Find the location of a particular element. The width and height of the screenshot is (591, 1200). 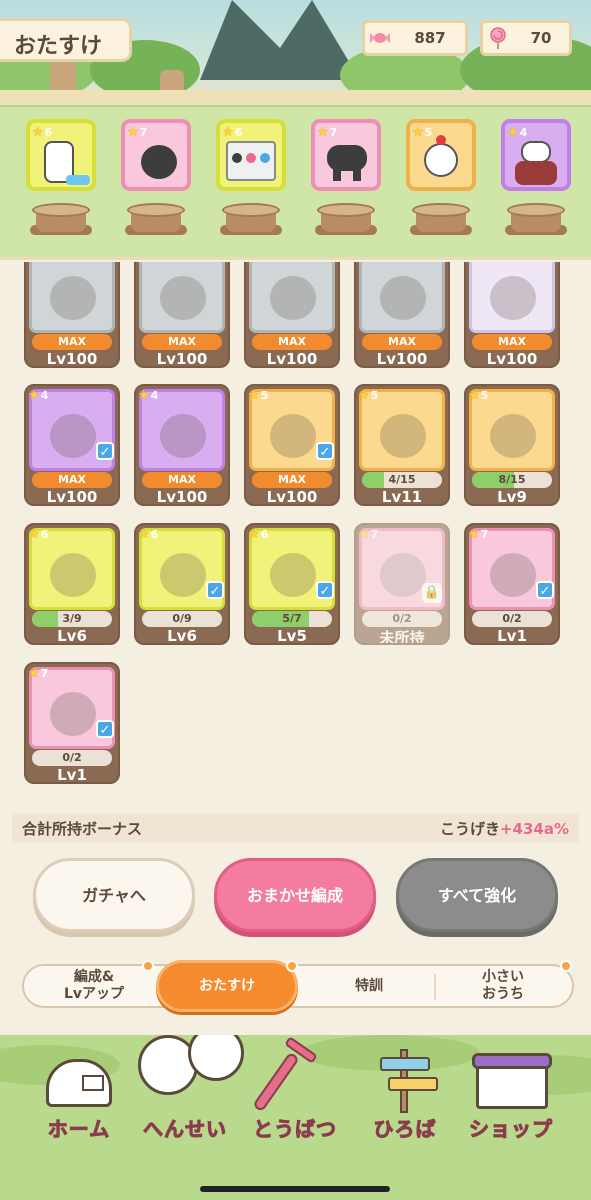

card-level: Lv9 is located at coordinates (512, 497).